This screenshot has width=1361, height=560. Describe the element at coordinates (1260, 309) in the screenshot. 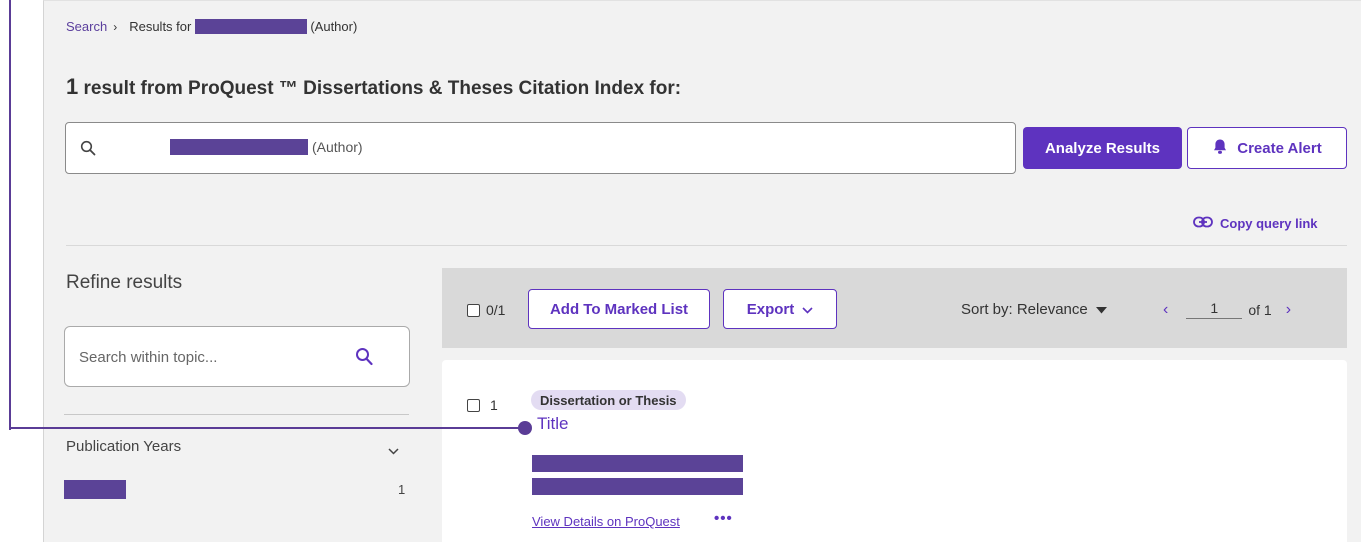

I see `page-total: of 1` at that location.